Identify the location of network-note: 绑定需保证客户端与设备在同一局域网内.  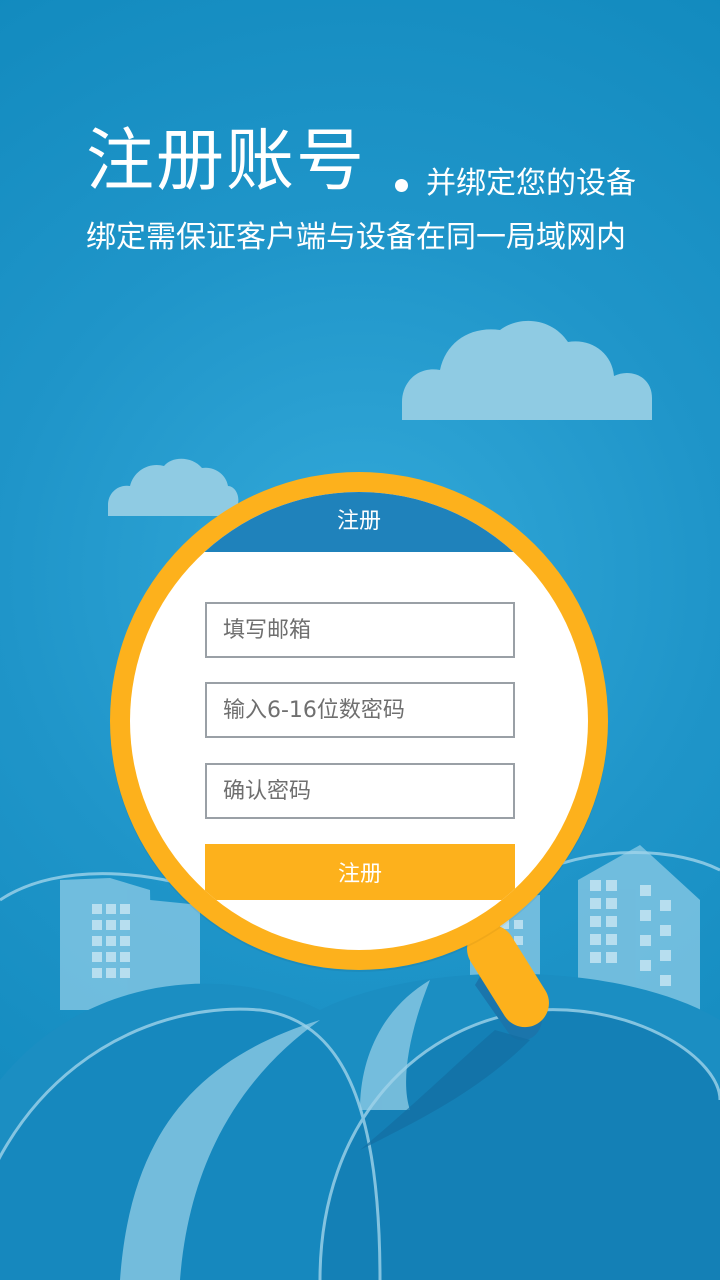
(356, 237).